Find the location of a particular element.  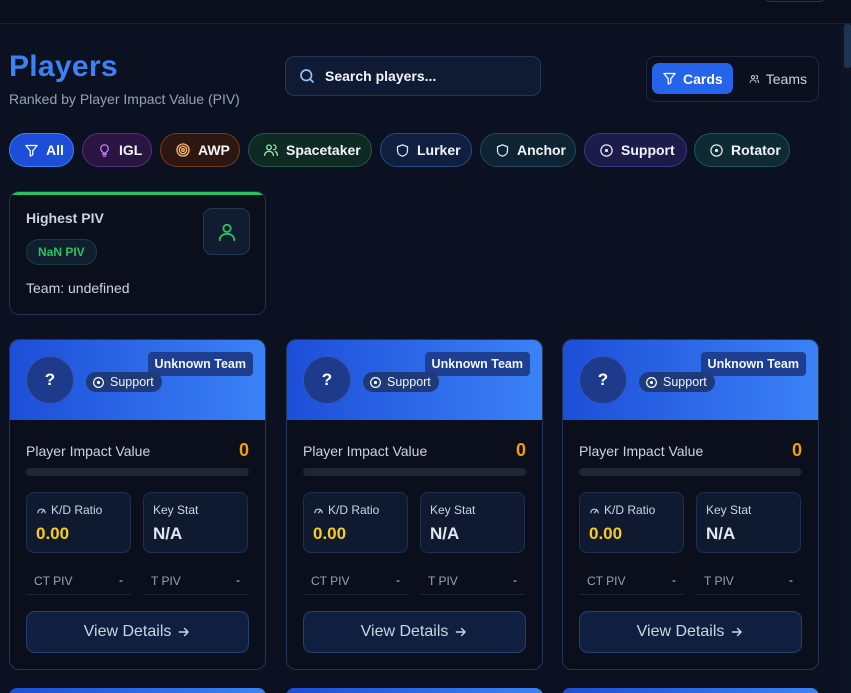

filter-chip-label: Lurker is located at coordinates (439, 150).